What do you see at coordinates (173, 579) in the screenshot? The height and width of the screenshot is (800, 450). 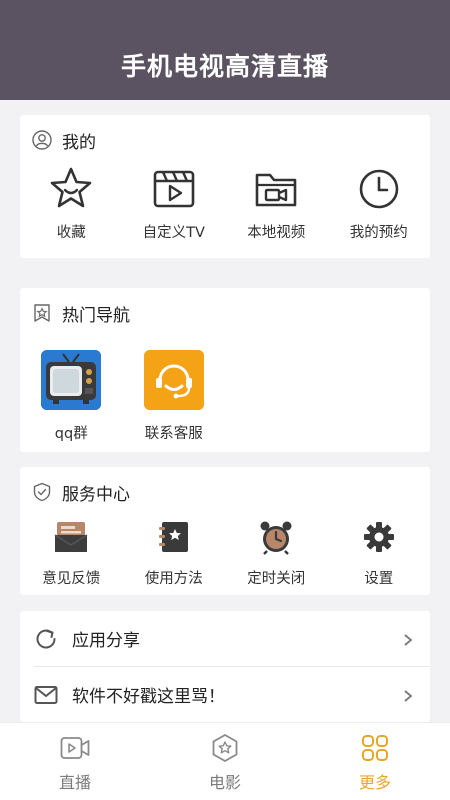 I see `usage-guide-label: 使用方法` at bounding box center [173, 579].